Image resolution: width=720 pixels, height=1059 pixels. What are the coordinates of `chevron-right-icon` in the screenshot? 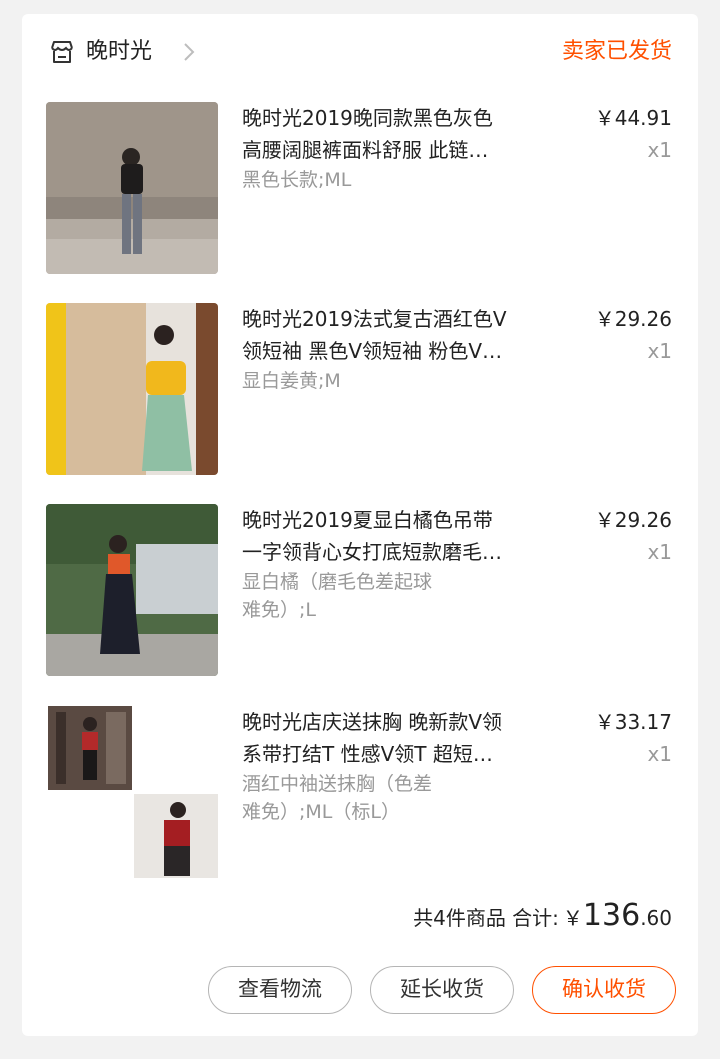 It's located at (189, 52).